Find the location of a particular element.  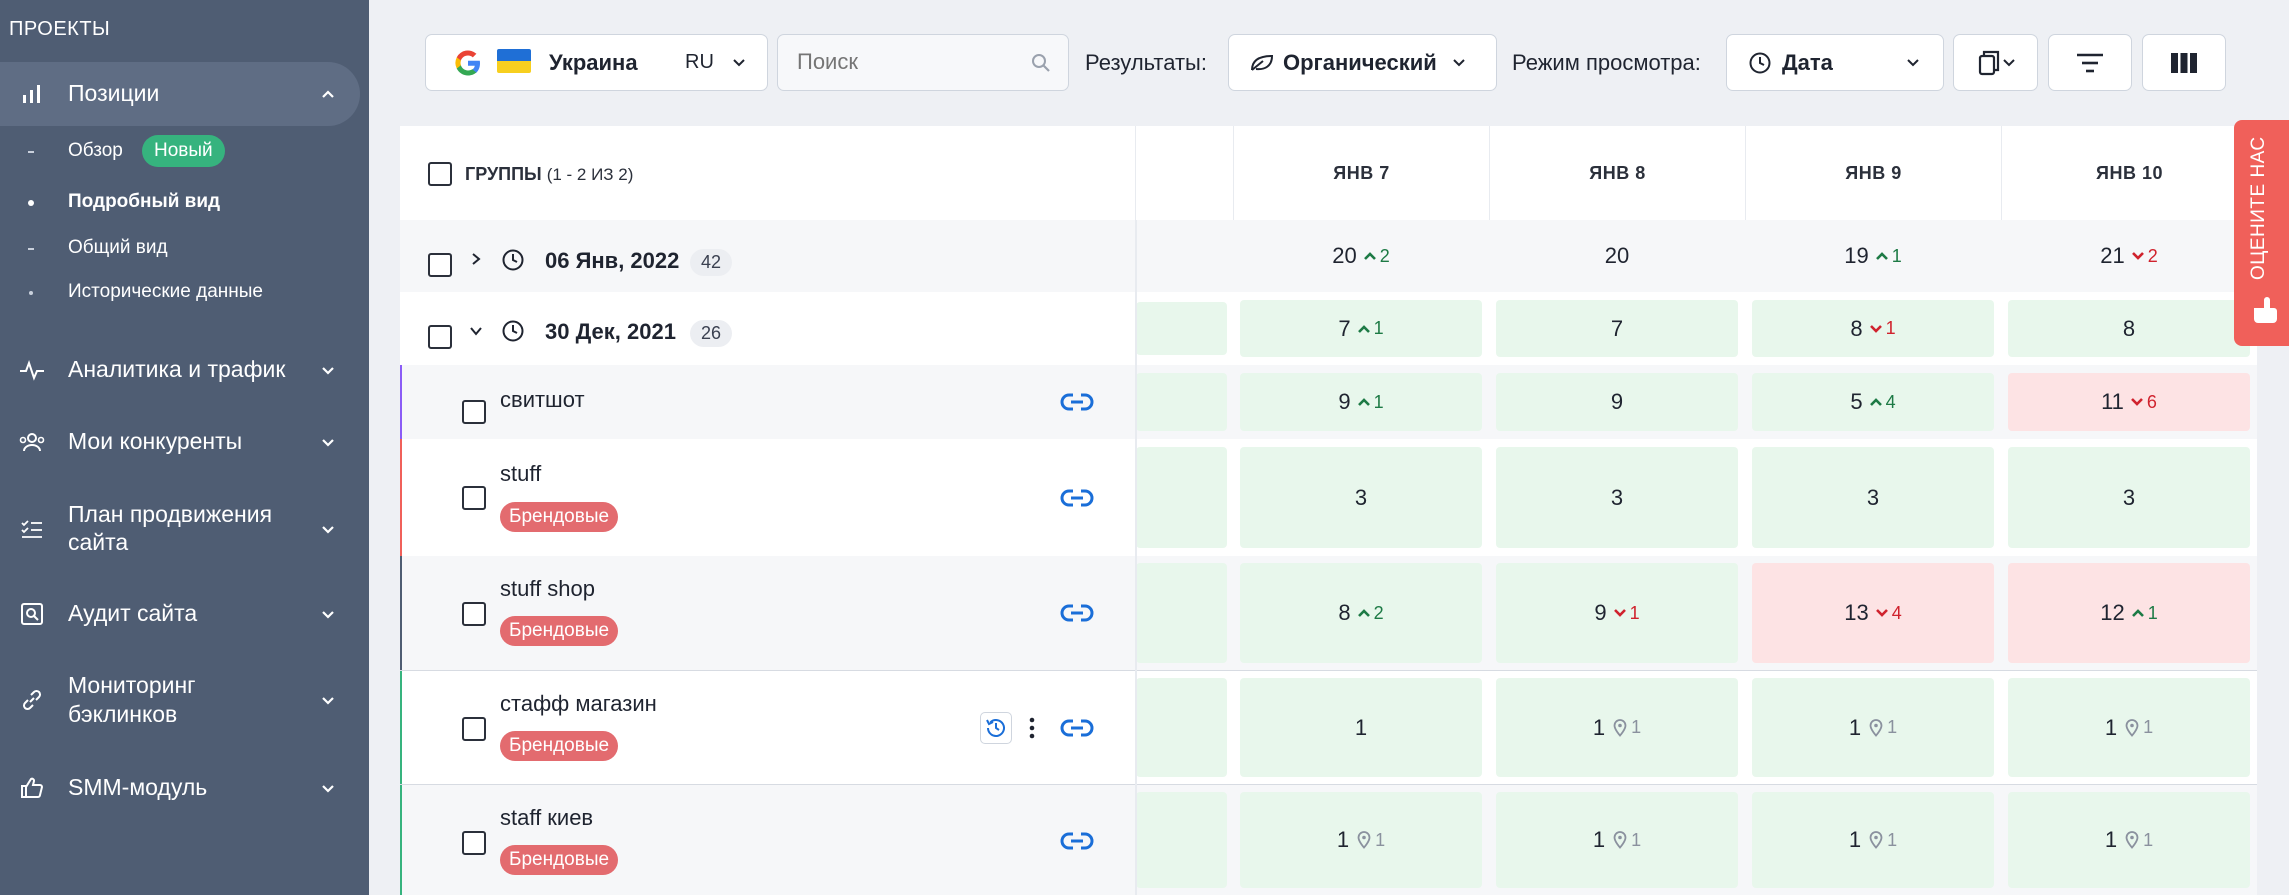

local-pack-indicator: 1 is located at coordinates (1627, 840).